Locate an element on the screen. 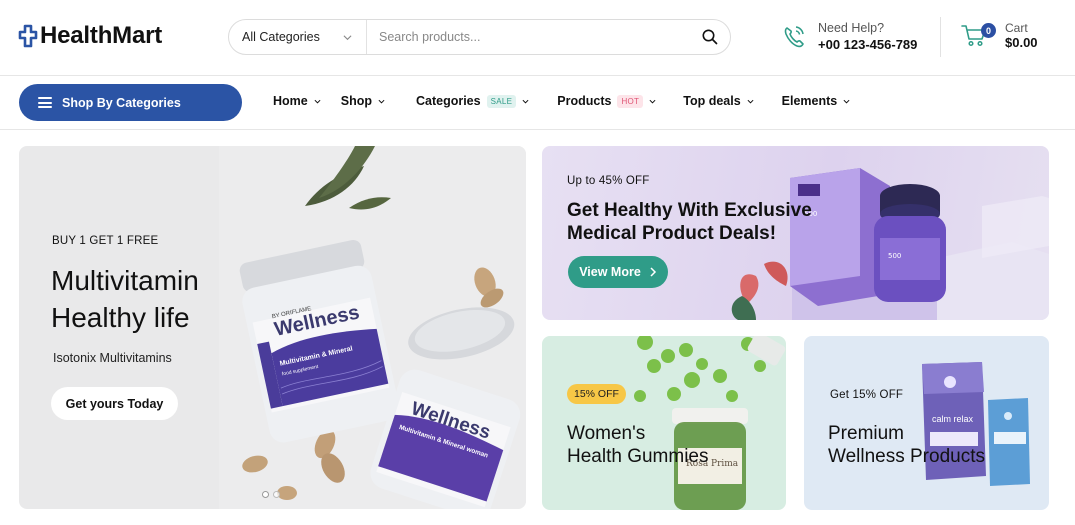 Image resolution: width=1075 pixels, height=525 pixels. logo: HealthMart is located at coordinates (90, 36).